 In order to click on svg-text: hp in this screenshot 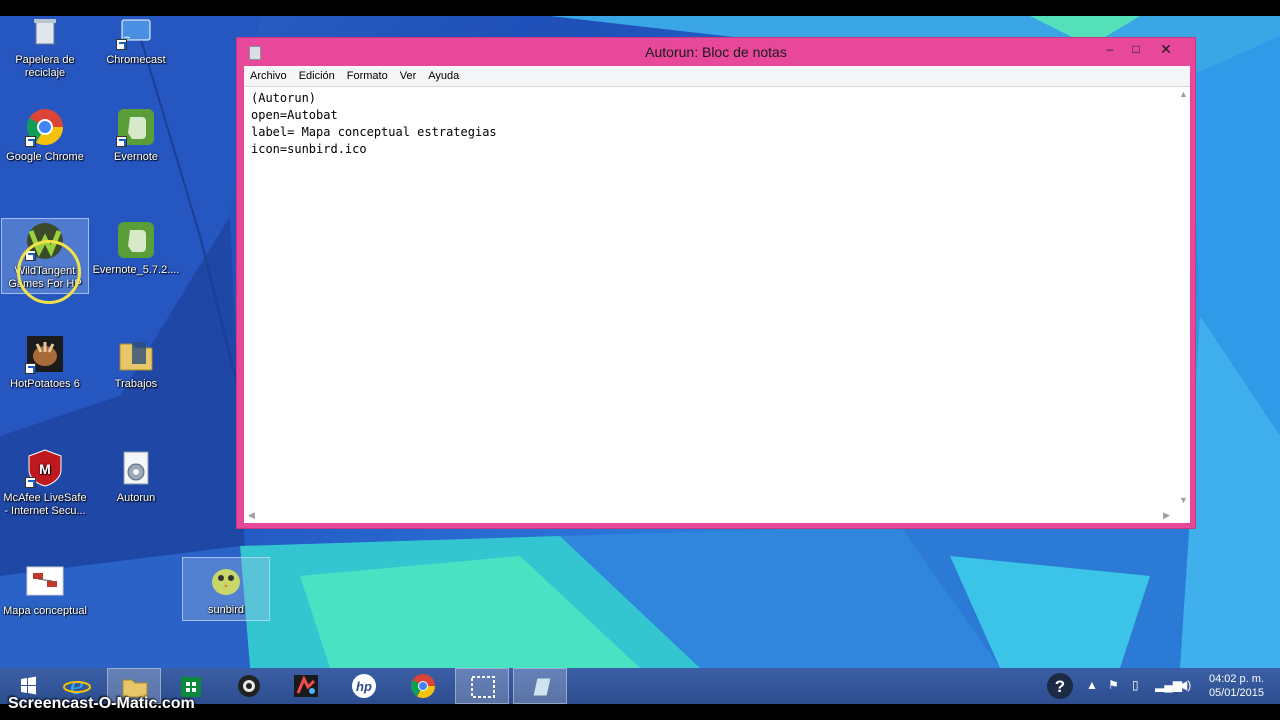, I will do `click(364, 686)`.